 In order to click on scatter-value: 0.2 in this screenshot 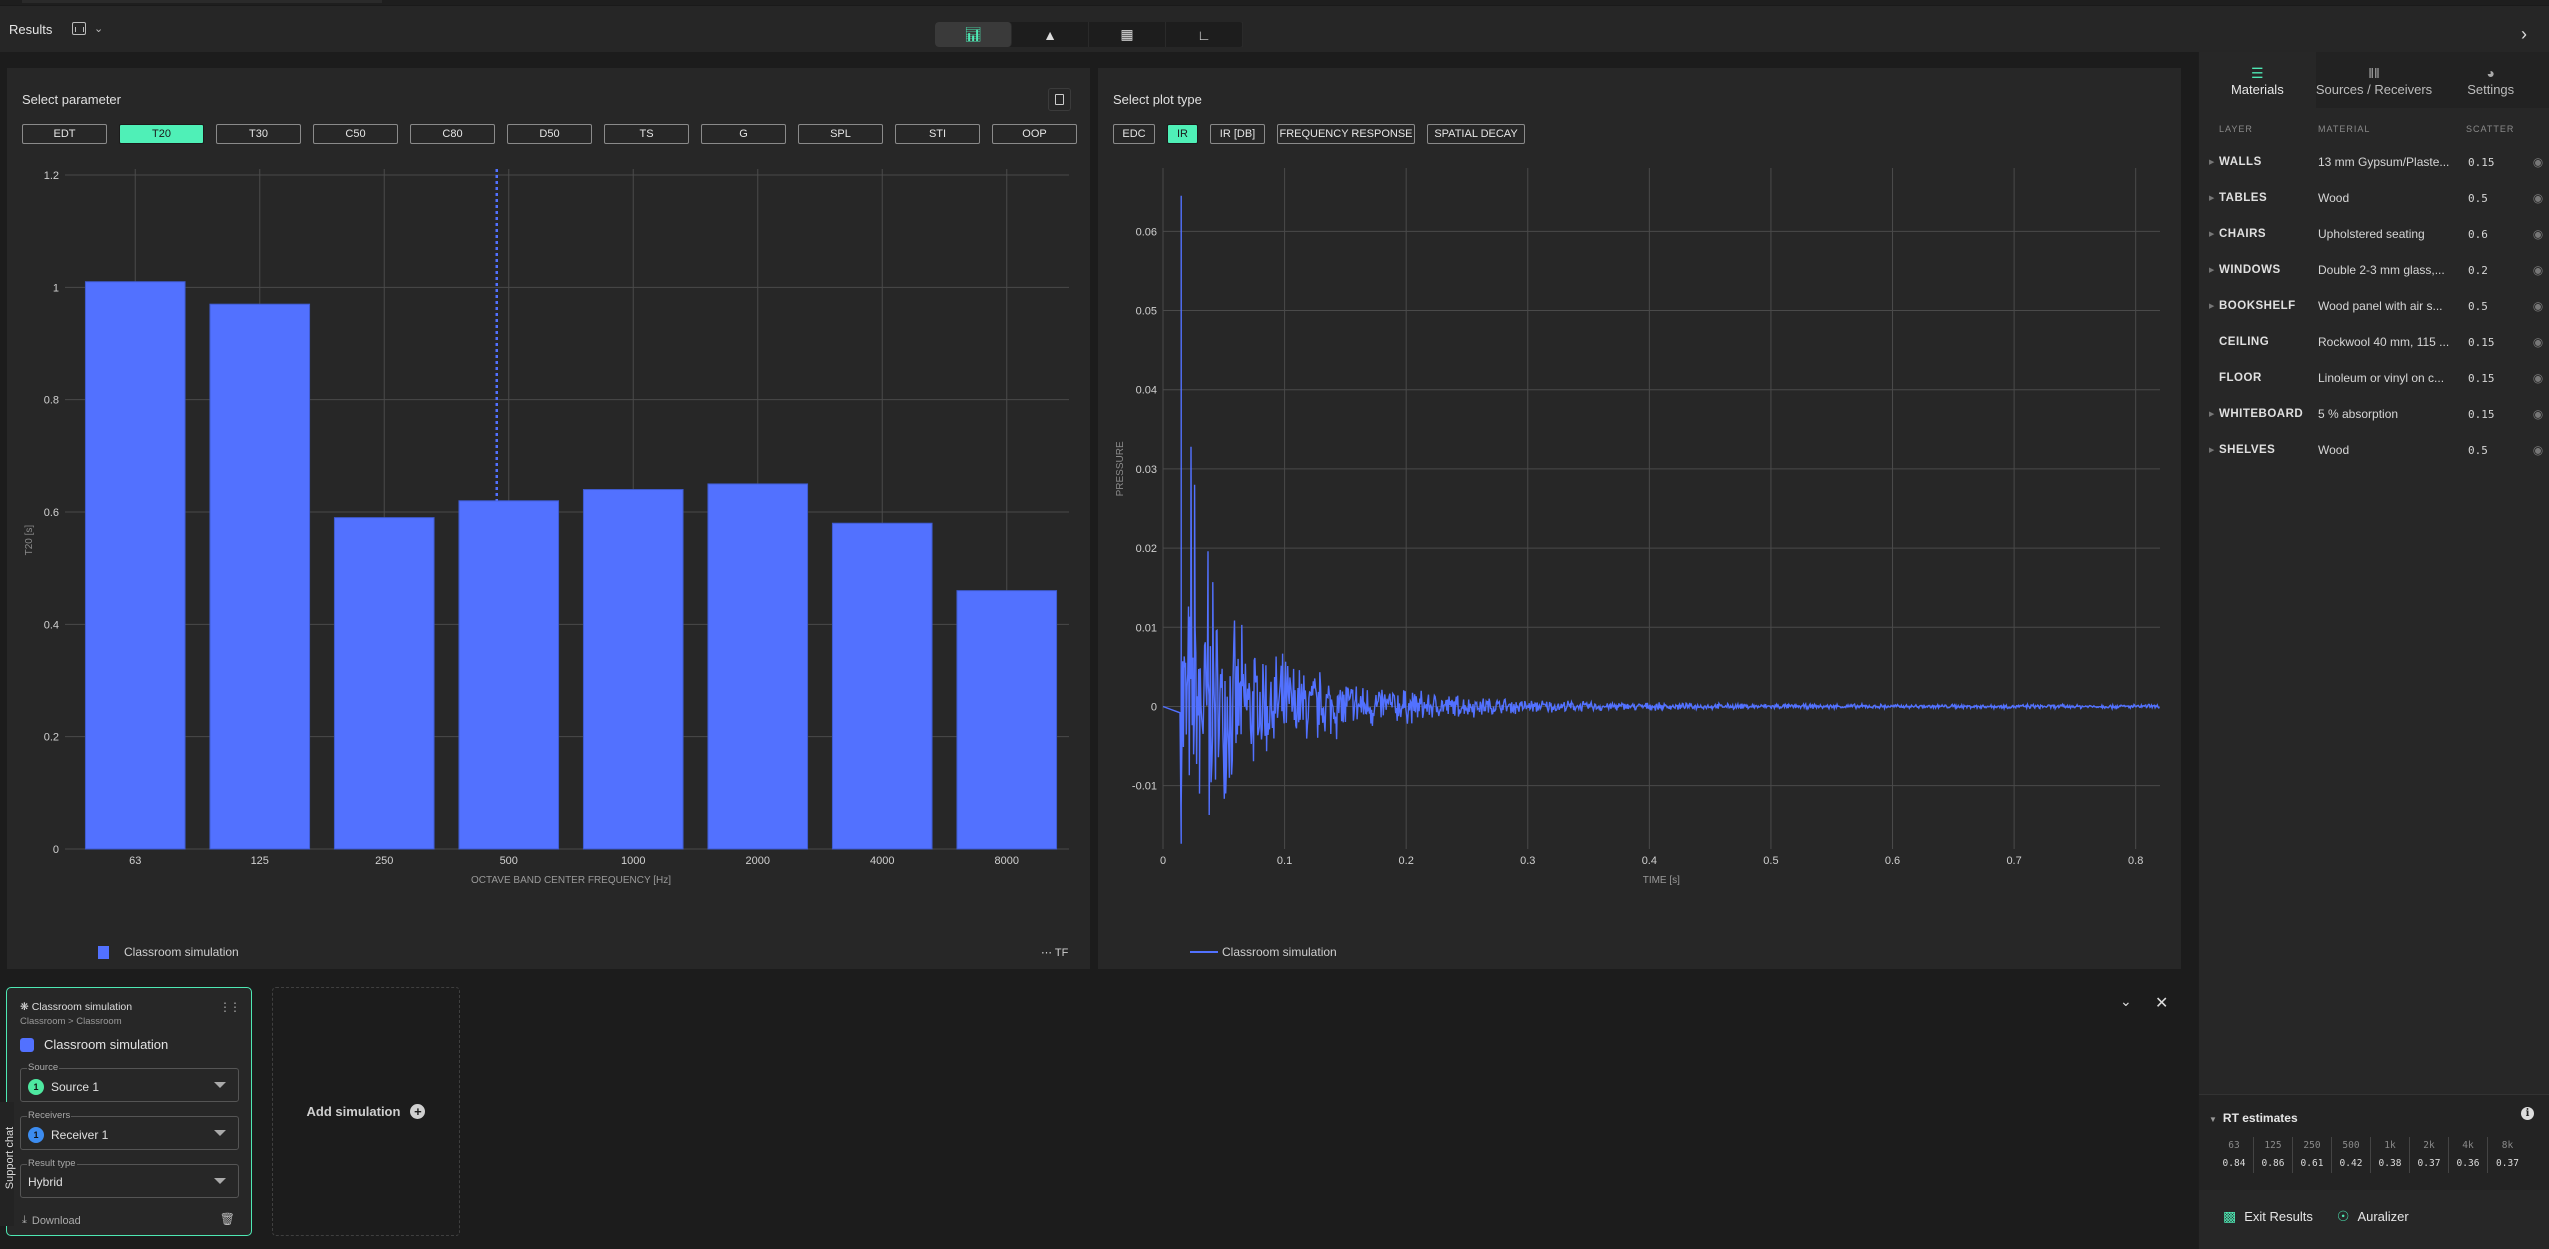, I will do `click(2497, 270)`.